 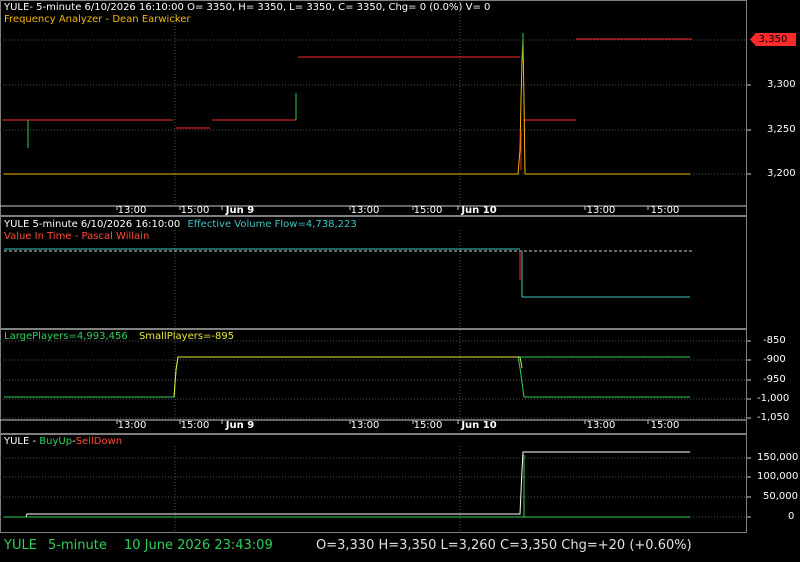 I want to click on price-axis-tick: 3,300, so click(x=781, y=84).